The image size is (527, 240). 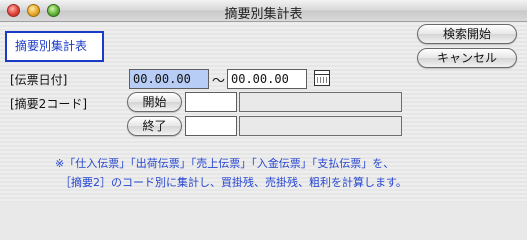 I want to click on search-start-button: 検索開始, so click(x=467, y=34).